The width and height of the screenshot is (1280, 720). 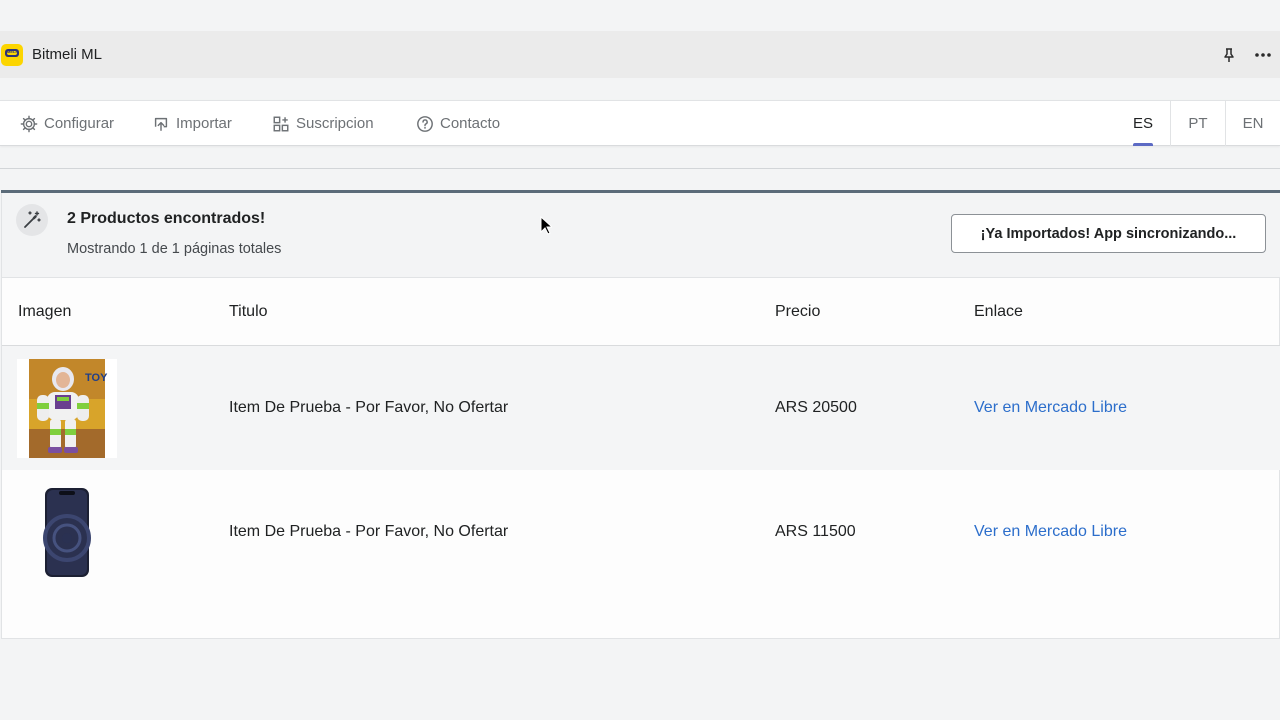 What do you see at coordinates (67, 408) in the screenshot?
I see `toy-figure-thumbnail: TOY` at bounding box center [67, 408].